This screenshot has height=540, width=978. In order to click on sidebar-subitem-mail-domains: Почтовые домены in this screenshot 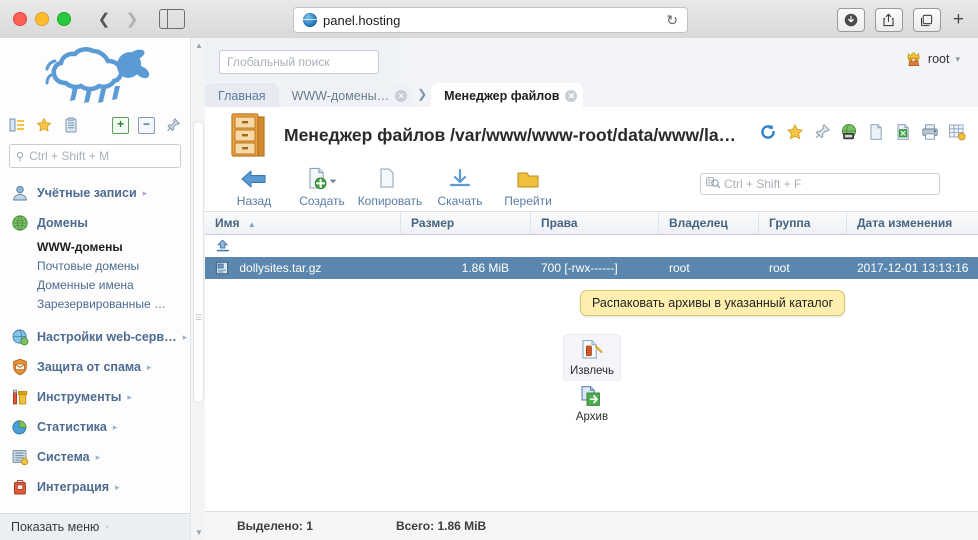, I will do `click(113, 266)`.